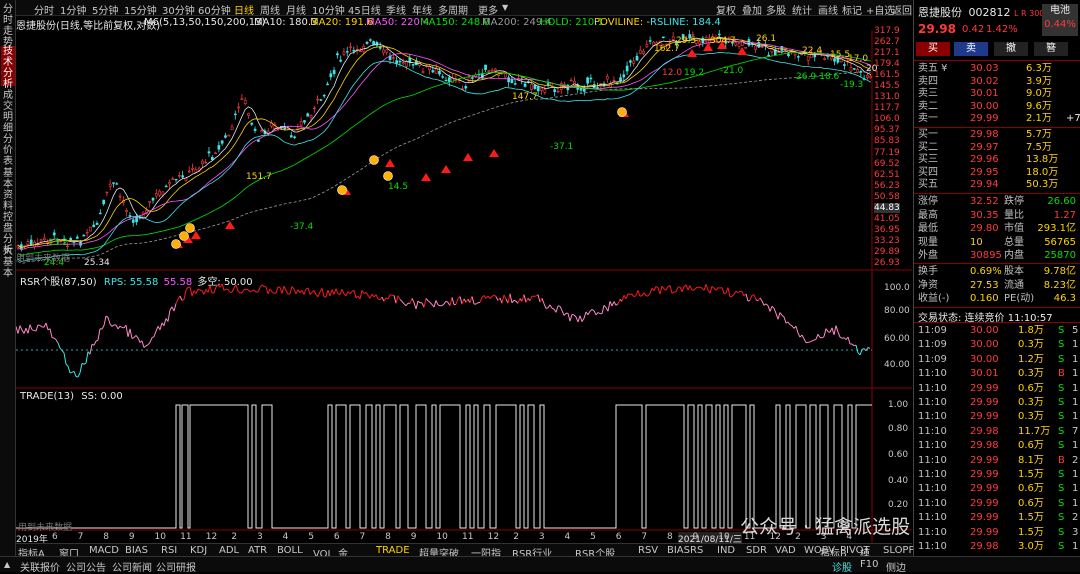 This screenshot has width=1080, height=574. I want to click on period-tab-1min: 1分钟, so click(73, 9).